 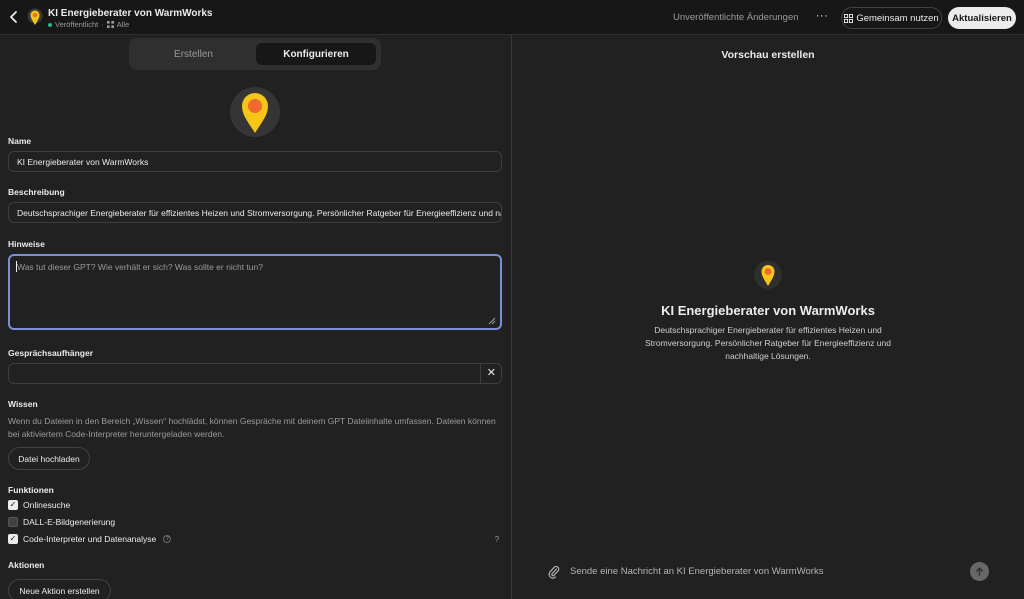 What do you see at coordinates (35, 16) in the screenshot?
I see `gpt-logo-icon` at bounding box center [35, 16].